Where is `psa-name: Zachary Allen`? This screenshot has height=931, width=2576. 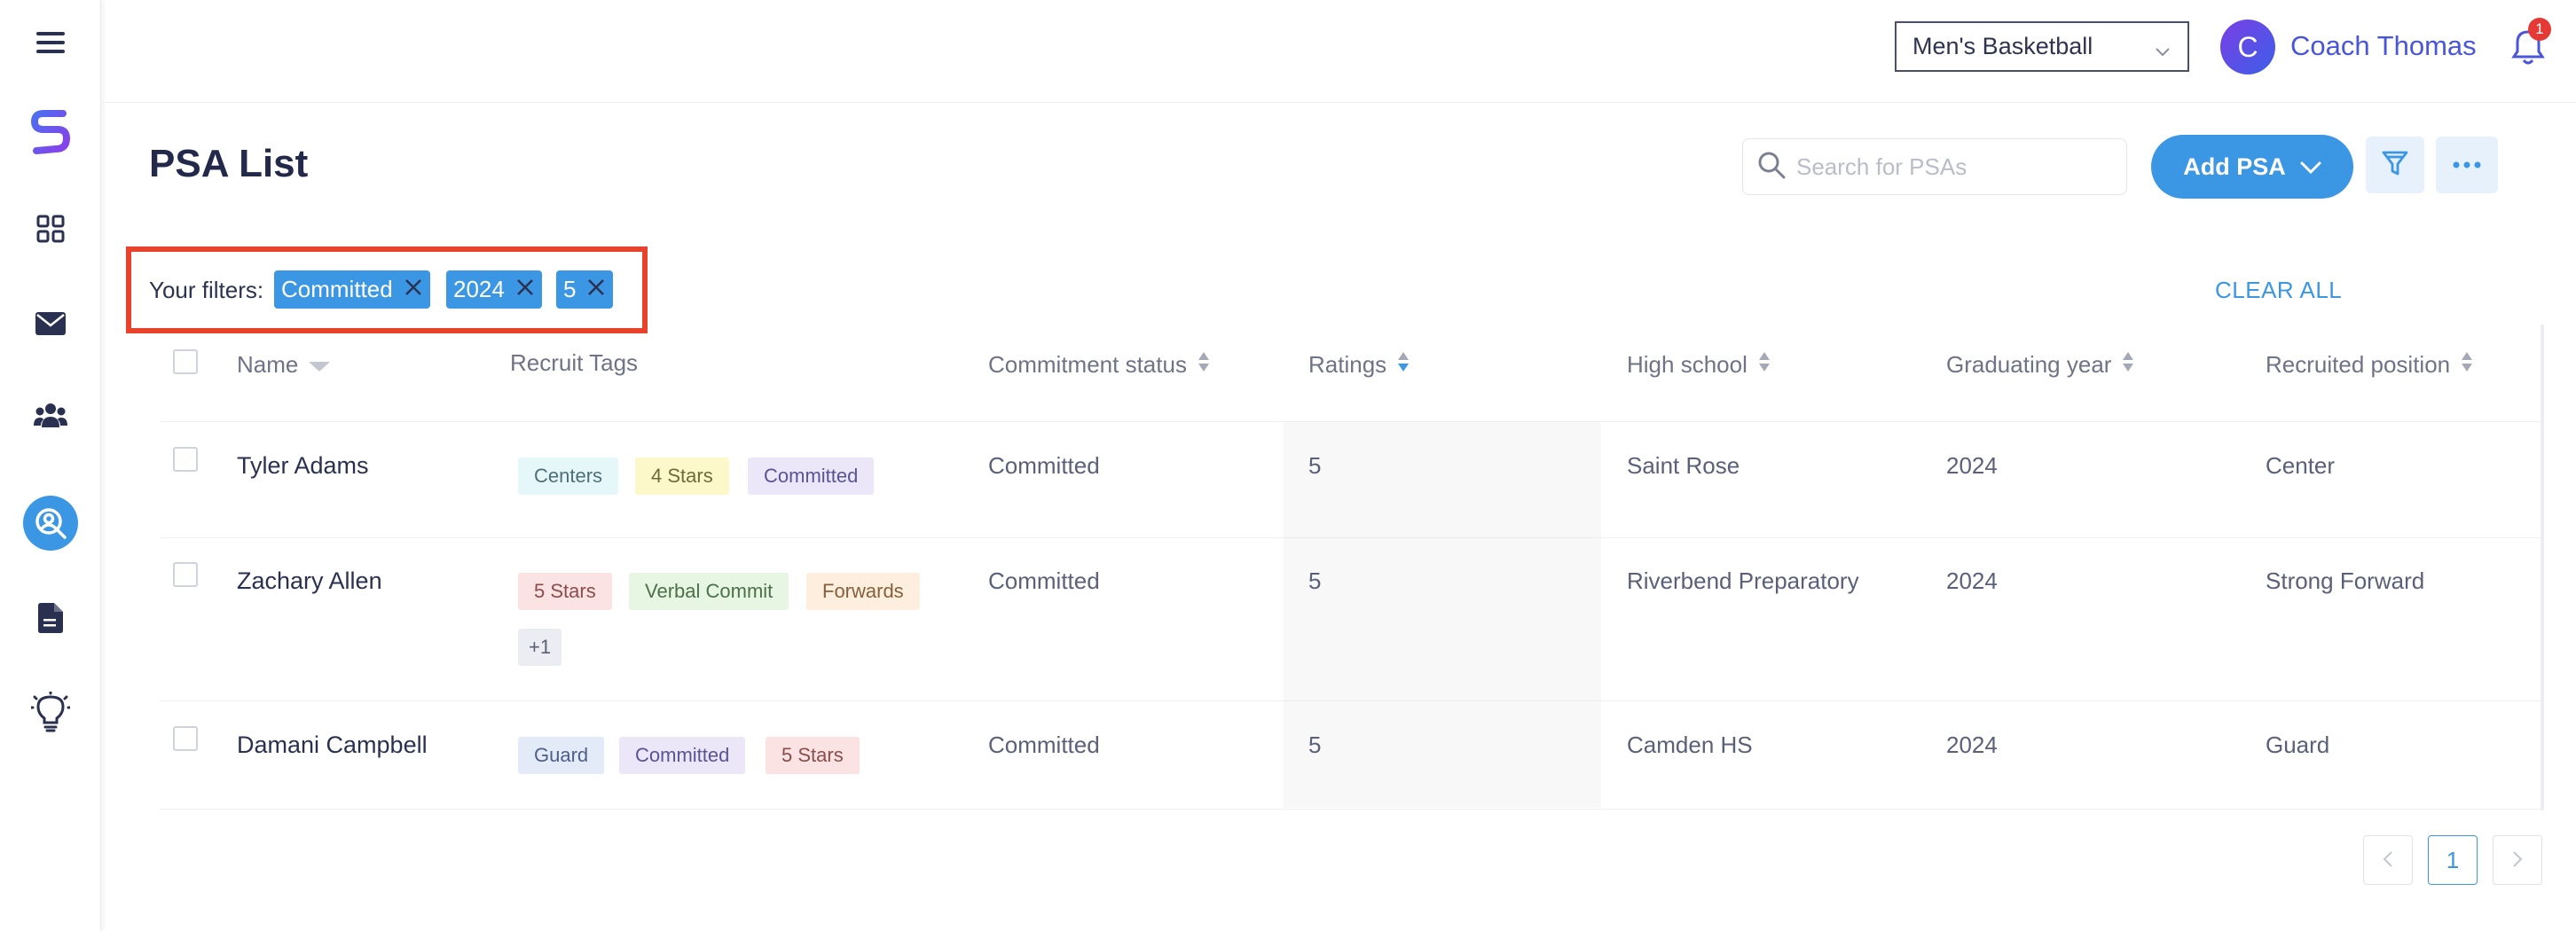 psa-name: Zachary Allen is located at coordinates (309, 581).